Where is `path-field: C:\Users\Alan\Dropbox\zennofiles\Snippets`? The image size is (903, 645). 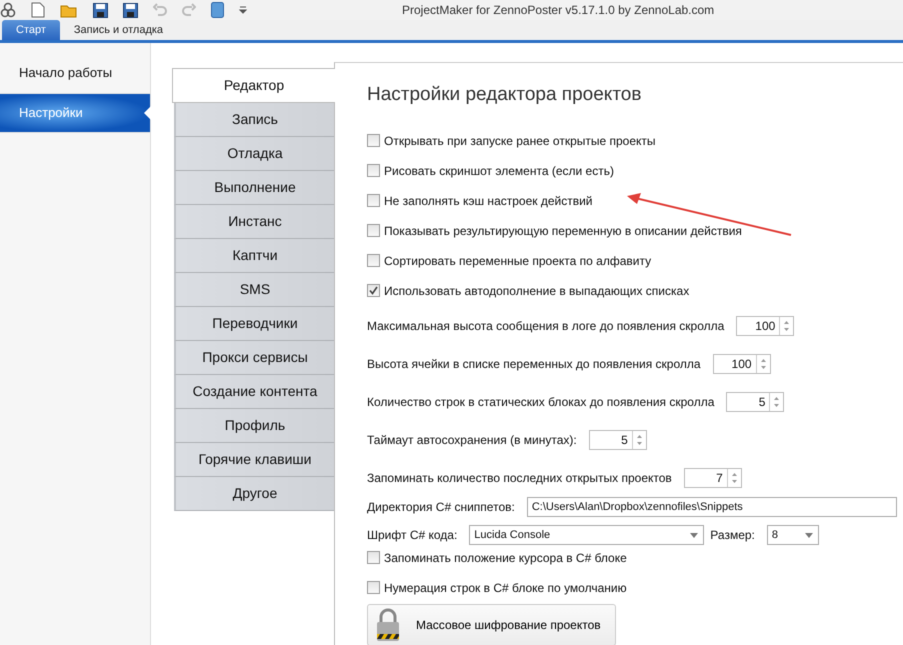 path-field: C:\Users\Alan\Dropbox\zennofiles\Snippets is located at coordinates (711, 507).